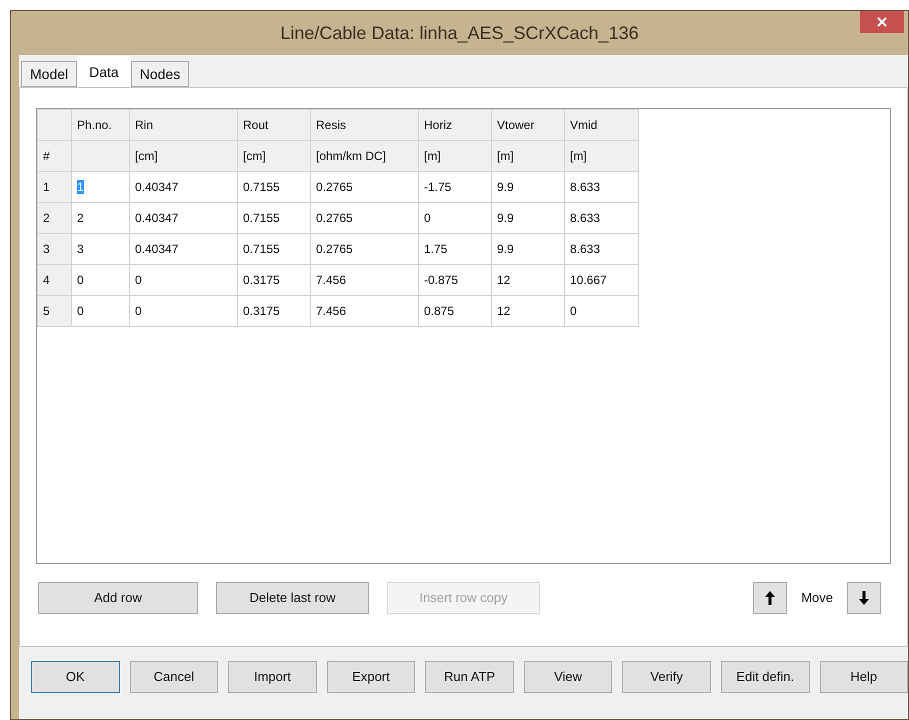  I want to click on close-button, so click(882, 22).